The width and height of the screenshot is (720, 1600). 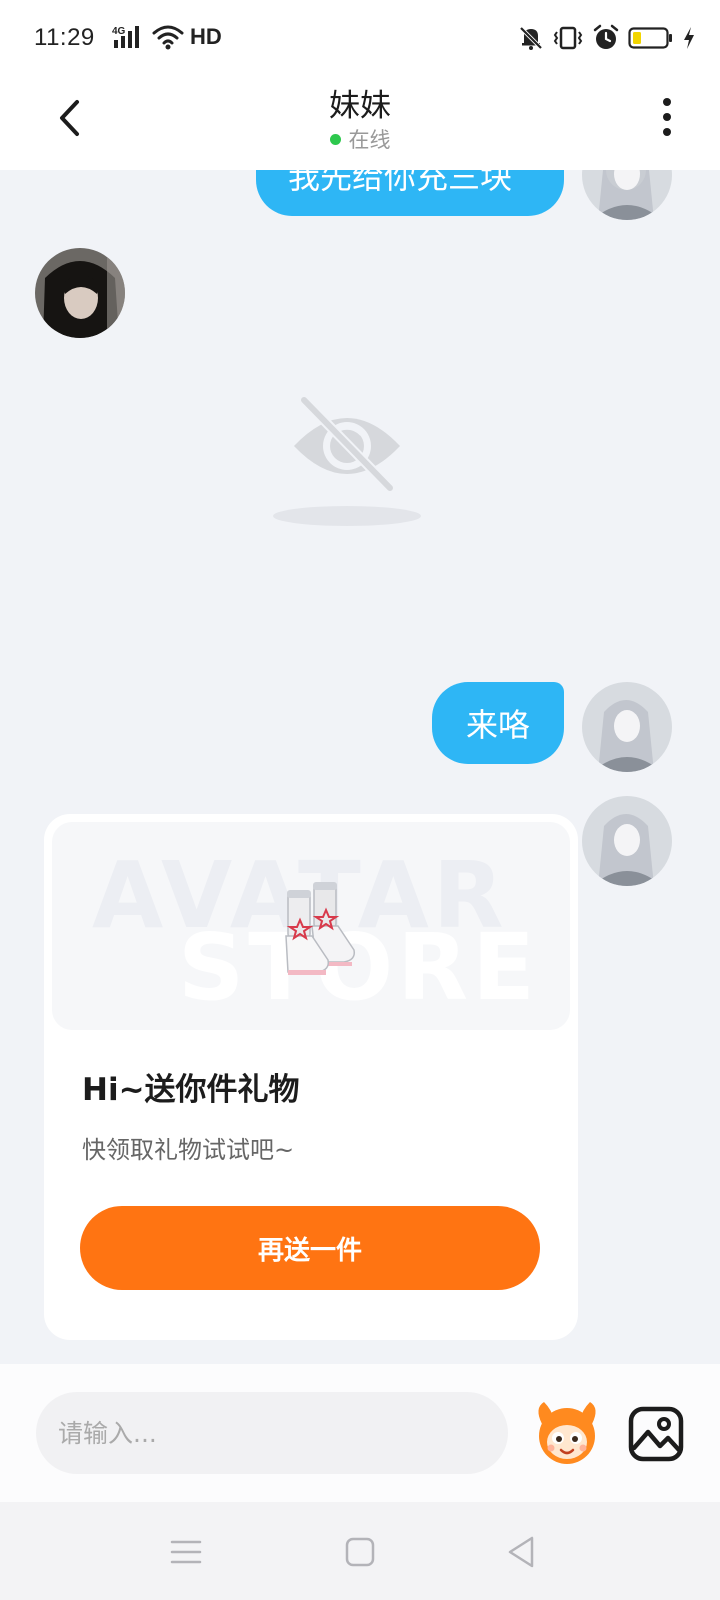 I want to click on system-nav-bar, so click(x=360, y=1551).